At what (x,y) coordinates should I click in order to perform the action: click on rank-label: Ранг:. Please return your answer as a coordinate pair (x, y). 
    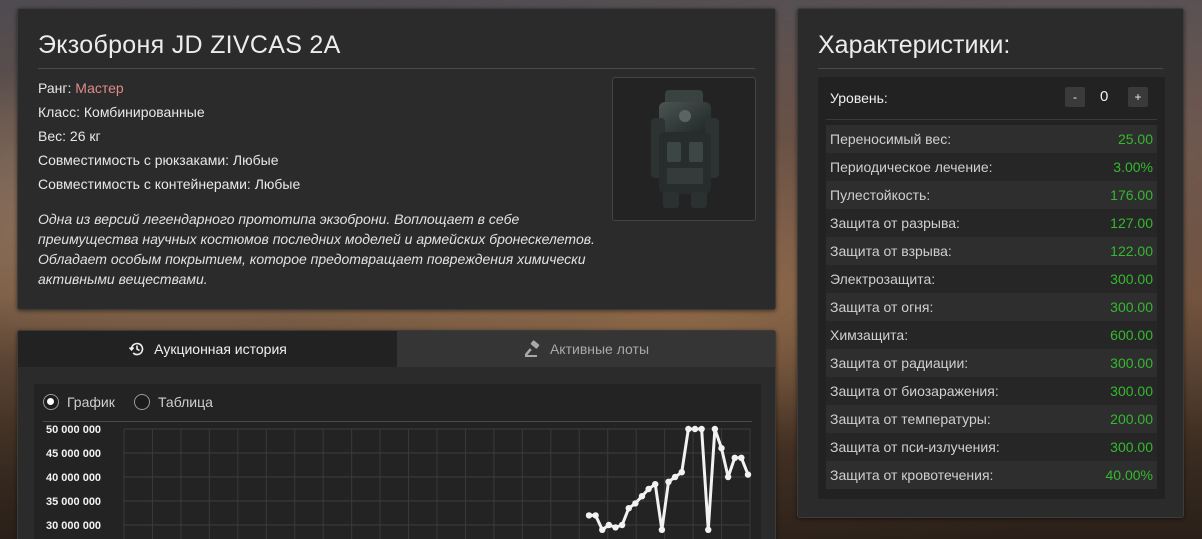
    Looking at the image, I should click on (55, 88).